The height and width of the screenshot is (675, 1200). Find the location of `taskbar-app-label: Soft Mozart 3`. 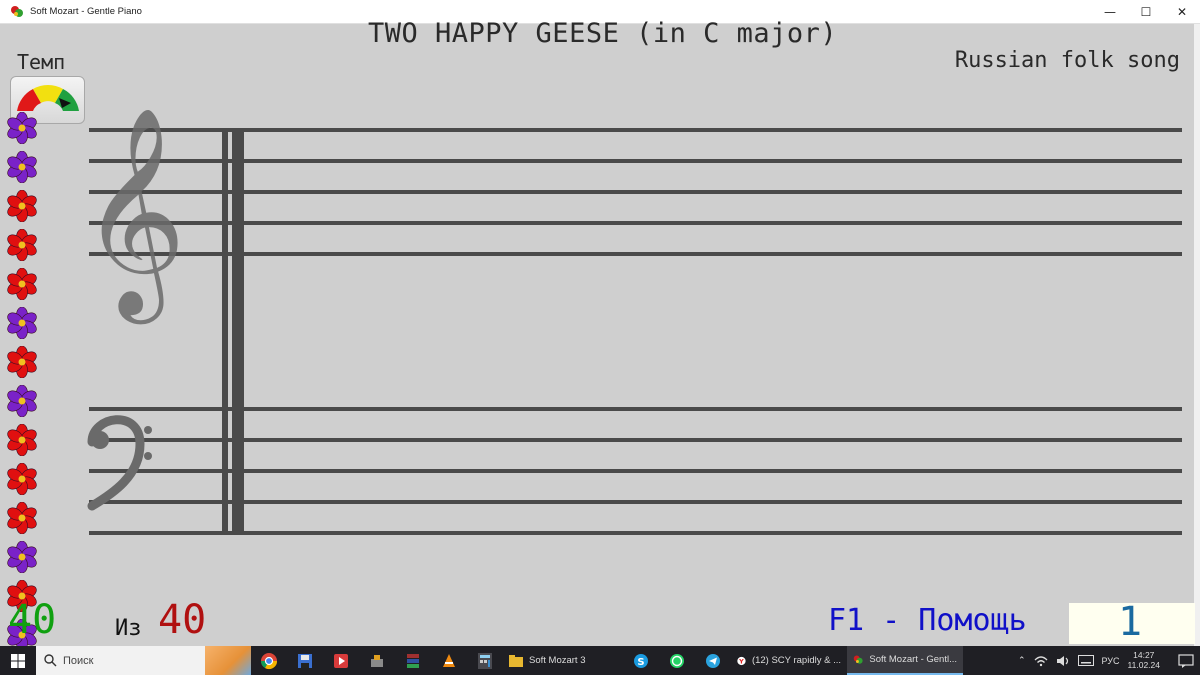

taskbar-app-label: Soft Mozart 3 is located at coordinates (557, 660).